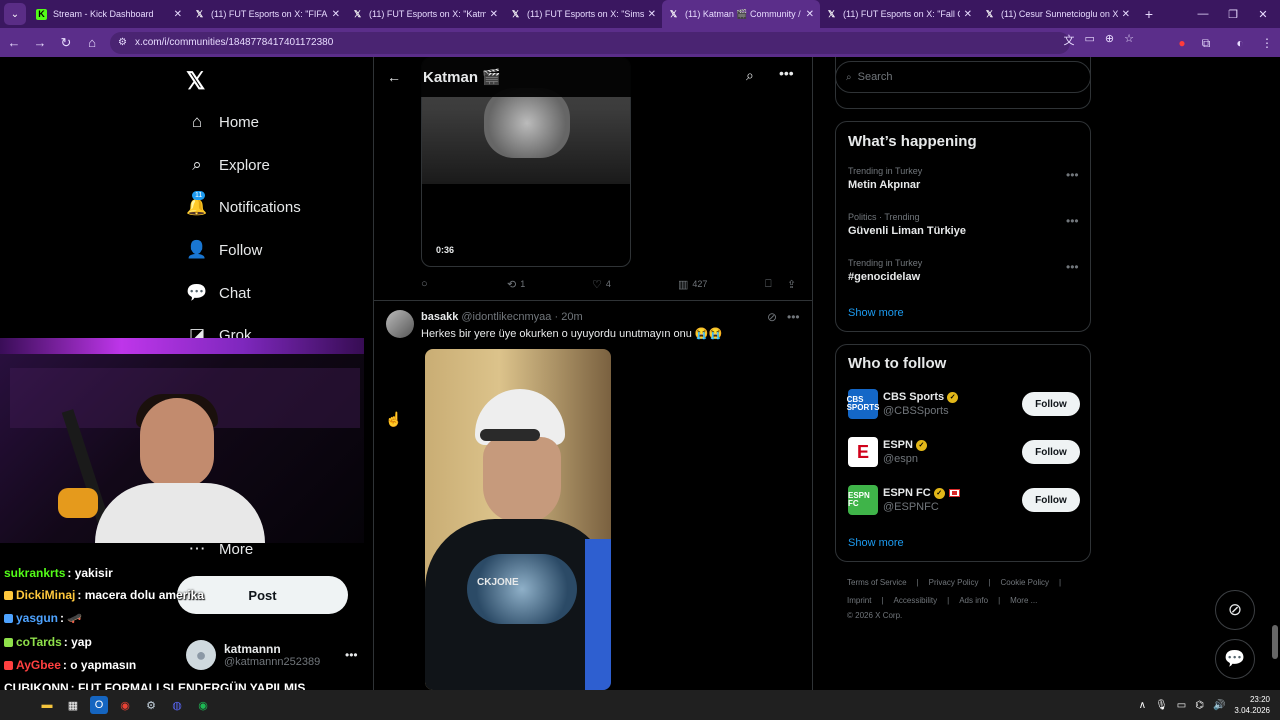  I want to click on mic-icon: 🎙, so click(1161, 705).